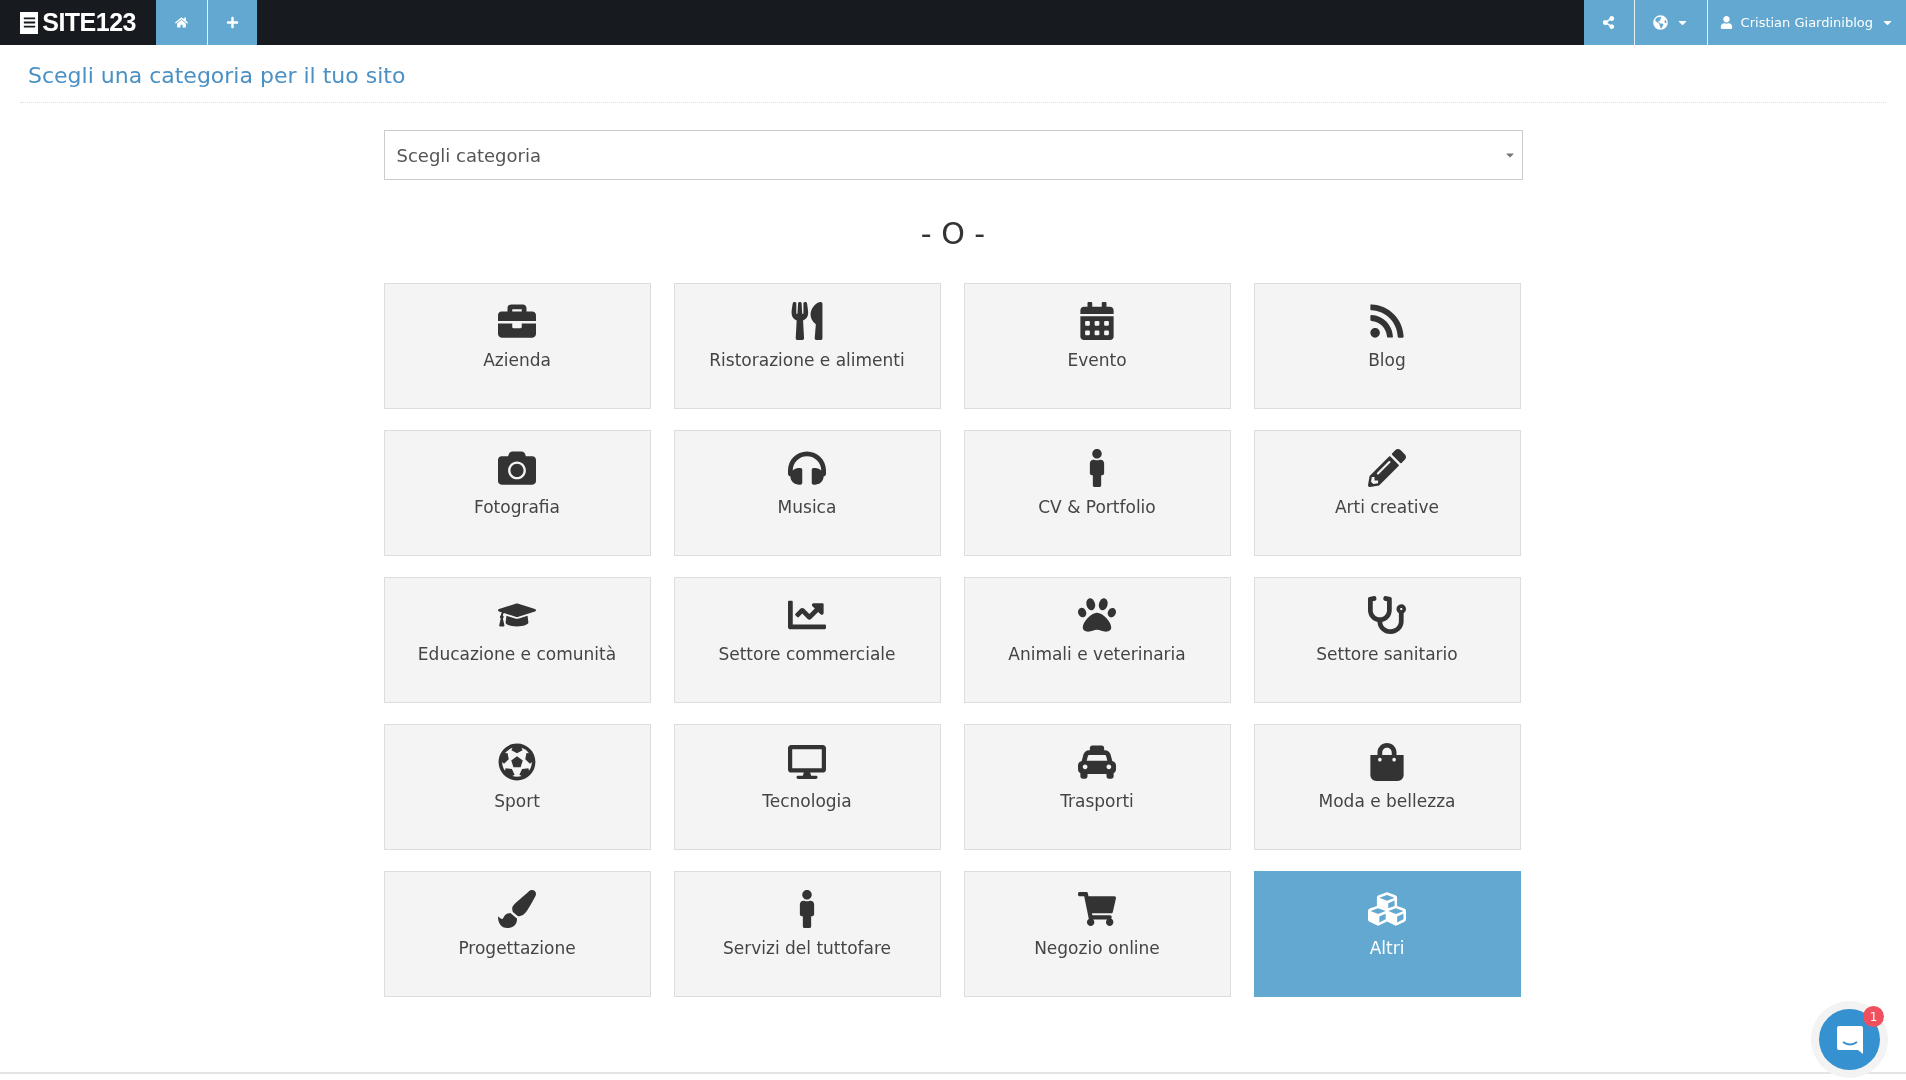 This screenshot has width=1906, height=1080. What do you see at coordinates (1097, 640) in the screenshot?
I see `category-tile: Animali e veterinaria` at bounding box center [1097, 640].